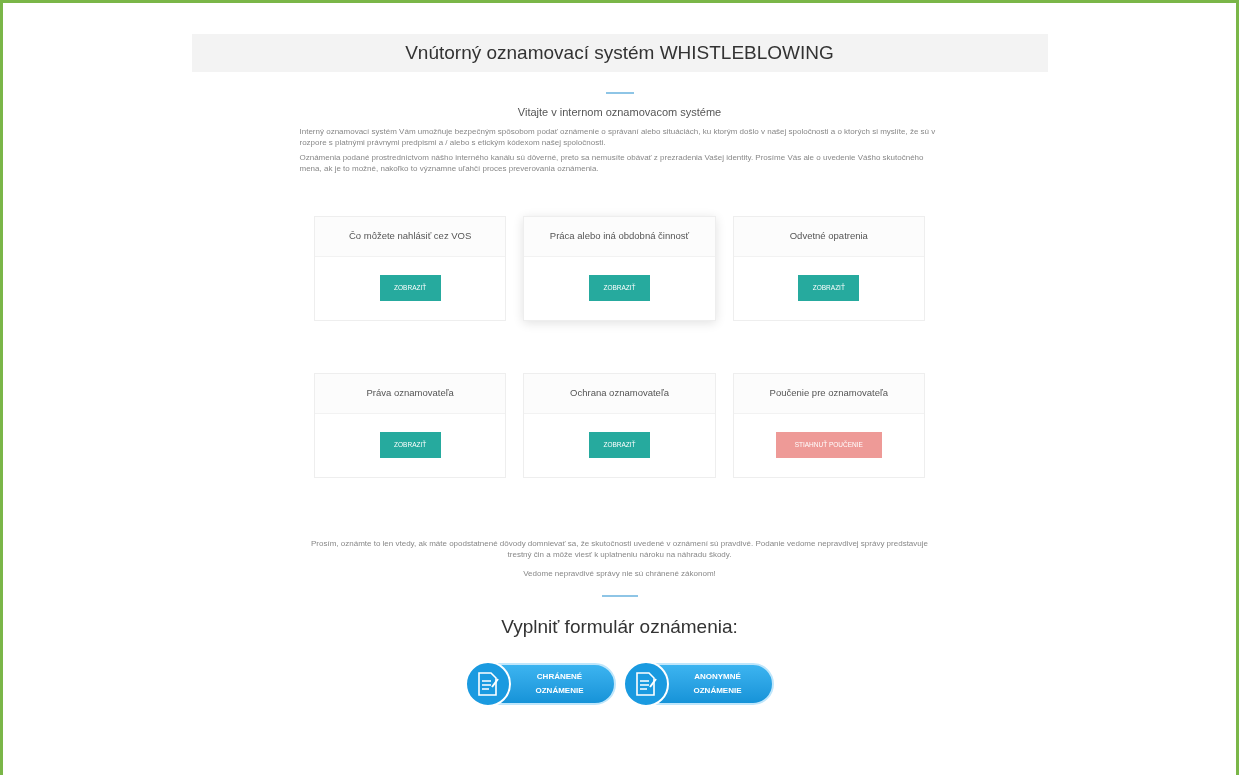 This screenshot has height=775, width=1239. I want to click on card-title: Ochrana oznamovateľa, so click(619, 392).